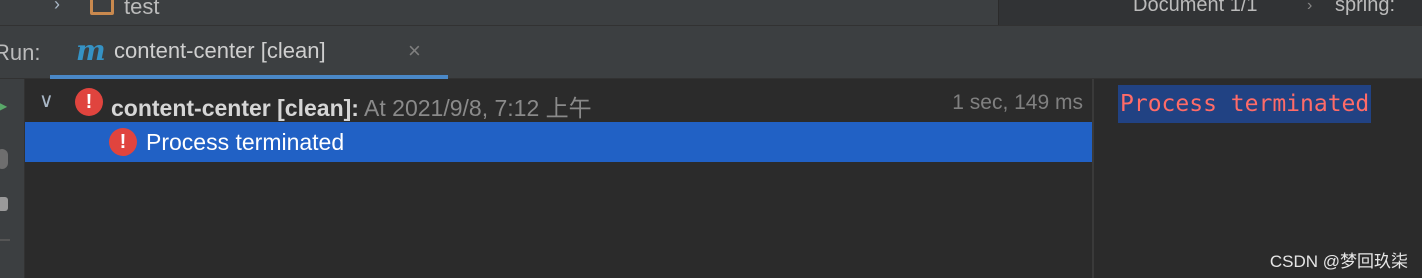 The image size is (1422, 278). I want to click on project-tree-area: › test, so click(499, 12).